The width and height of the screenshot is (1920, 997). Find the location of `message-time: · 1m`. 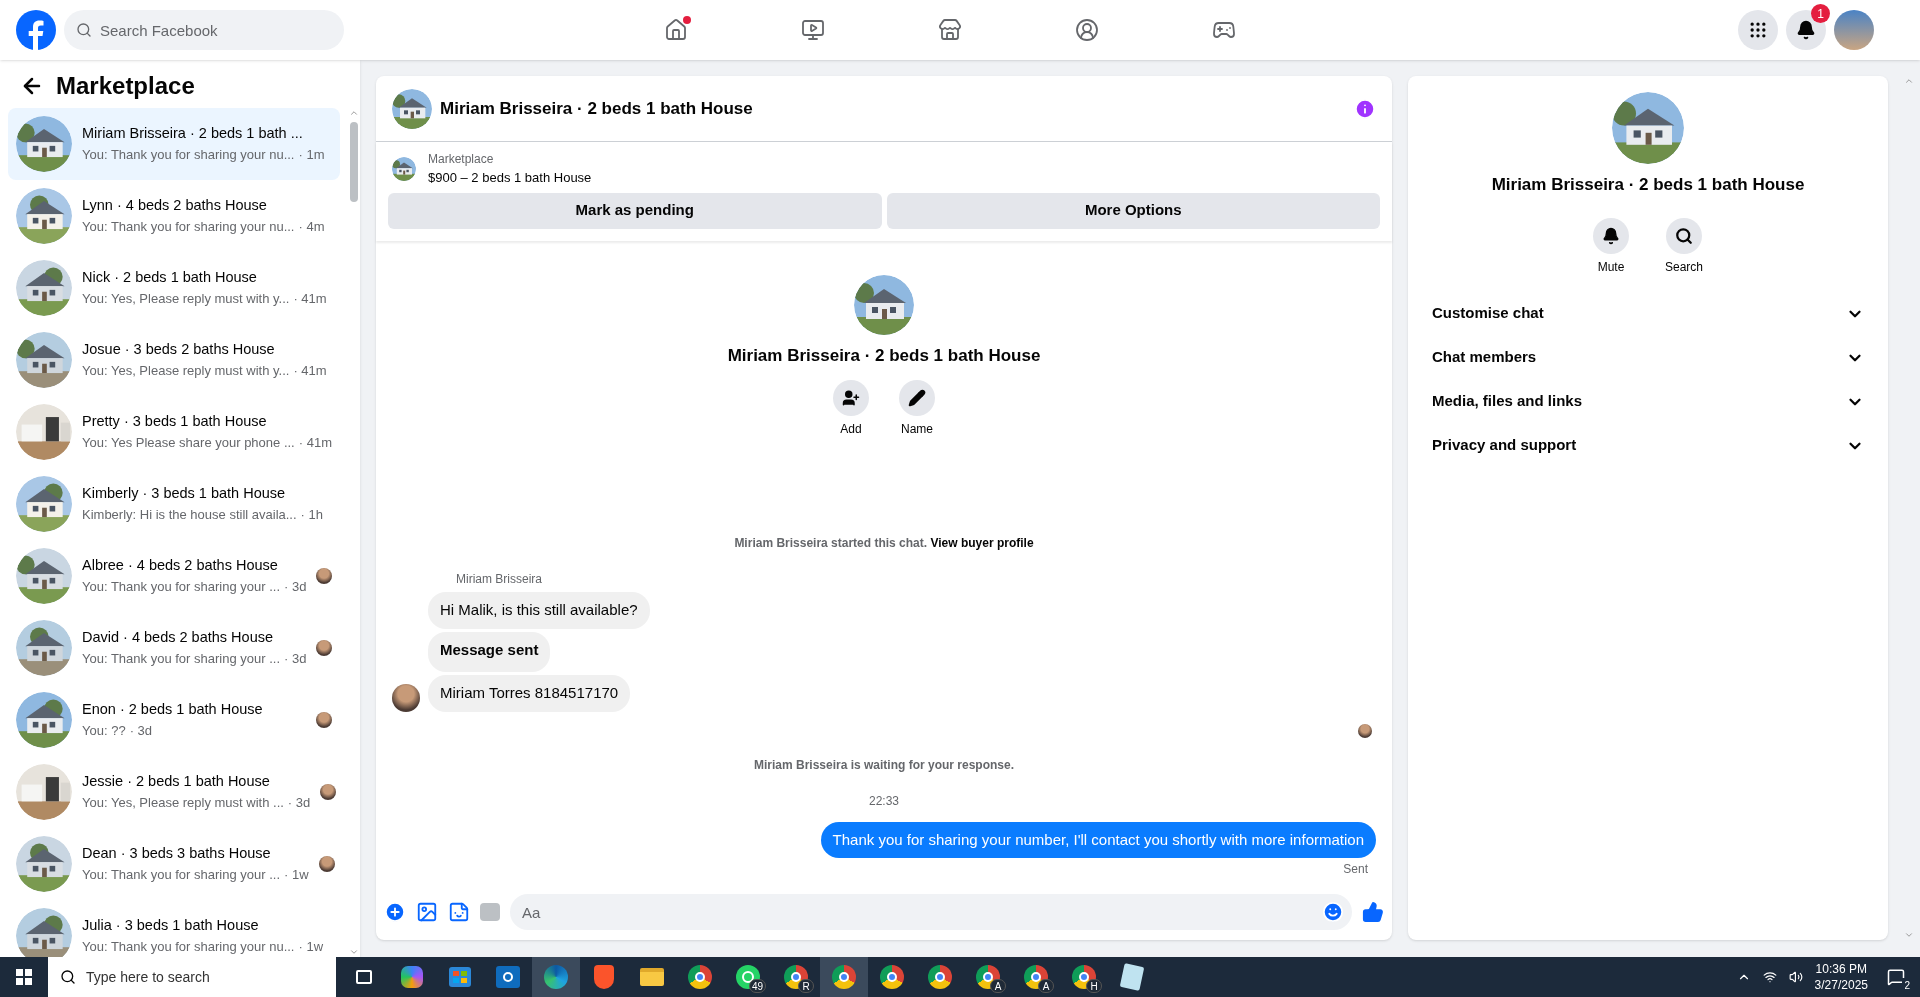

message-time: · 1m is located at coordinates (311, 155).